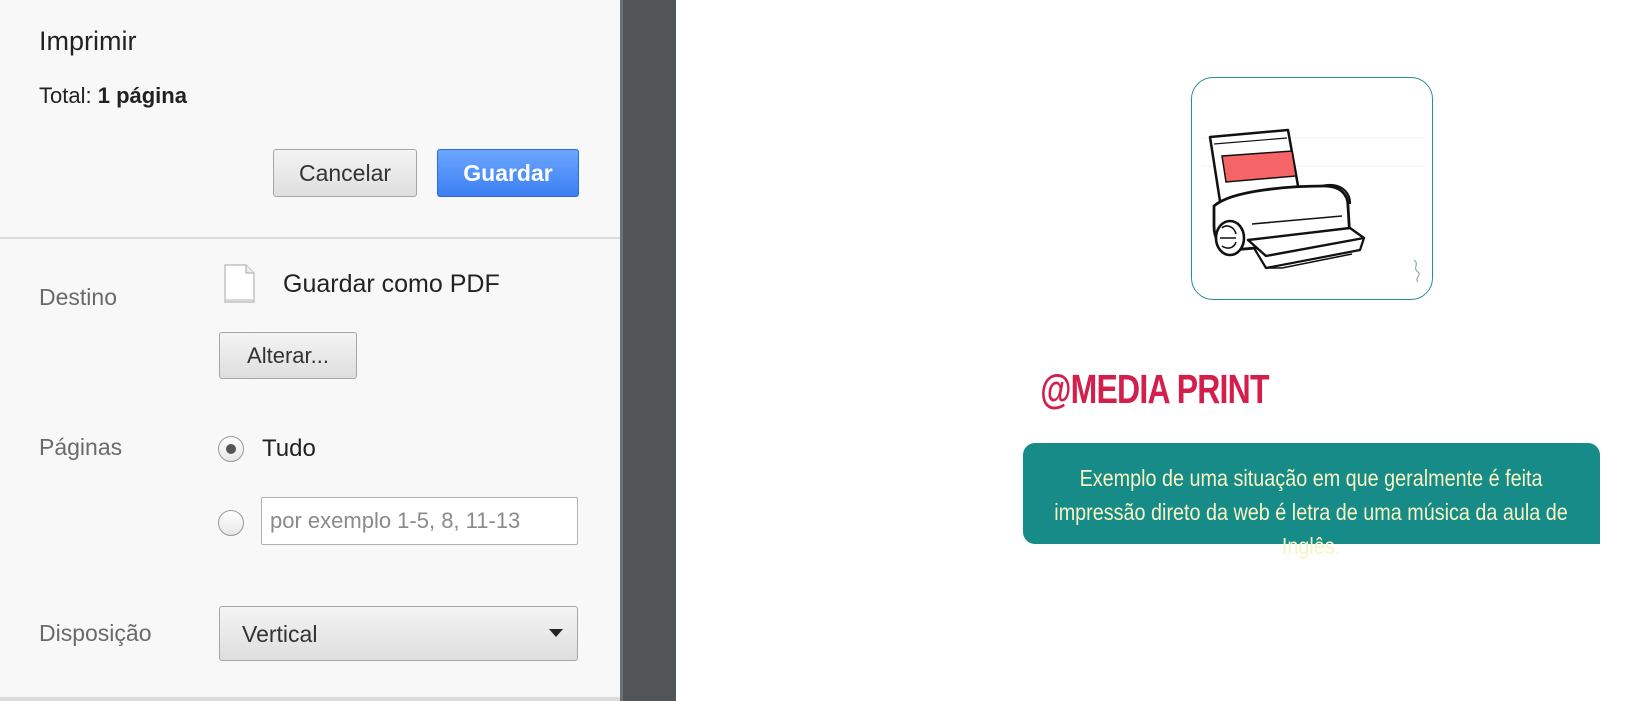 The height and width of the screenshot is (701, 1632). I want to click on document-icon, so click(239, 283).